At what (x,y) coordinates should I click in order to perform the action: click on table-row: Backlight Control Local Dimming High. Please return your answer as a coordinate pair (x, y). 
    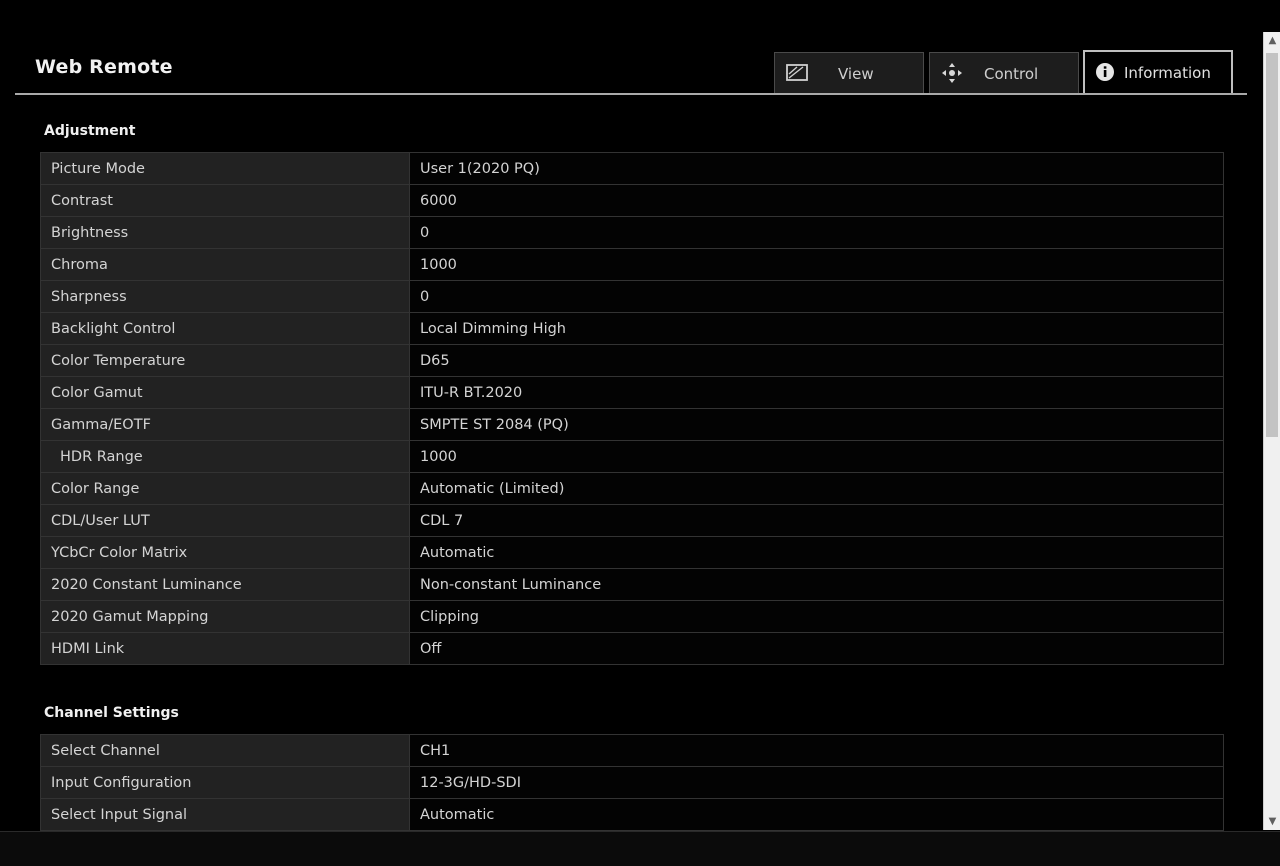
    Looking at the image, I should click on (632, 328).